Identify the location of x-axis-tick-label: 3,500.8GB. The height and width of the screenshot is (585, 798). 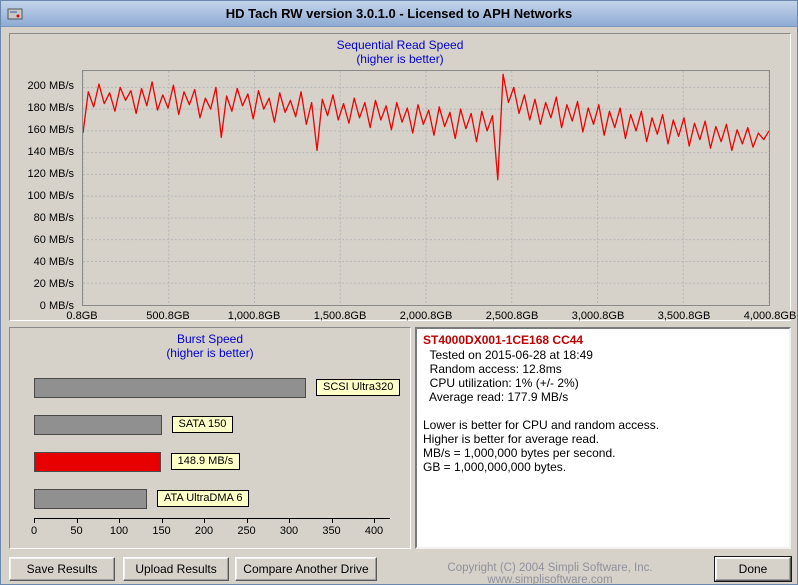
(684, 316).